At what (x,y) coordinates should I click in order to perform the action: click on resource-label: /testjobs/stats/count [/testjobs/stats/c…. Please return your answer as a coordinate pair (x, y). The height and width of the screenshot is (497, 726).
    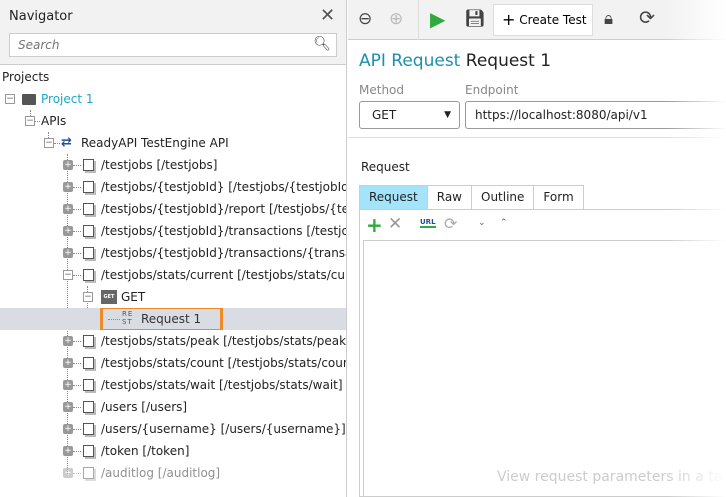
    Looking at the image, I should click on (223, 363).